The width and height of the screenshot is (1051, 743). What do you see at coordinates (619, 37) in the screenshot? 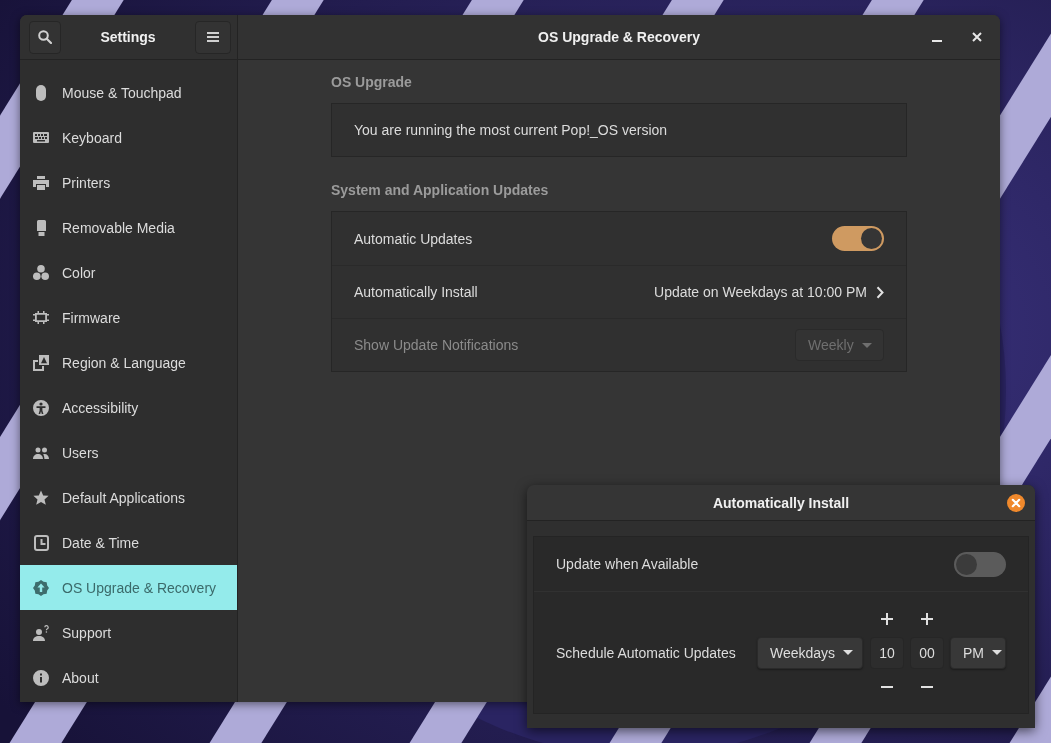
I see `window-title: OS Upgrade & Recovery` at bounding box center [619, 37].